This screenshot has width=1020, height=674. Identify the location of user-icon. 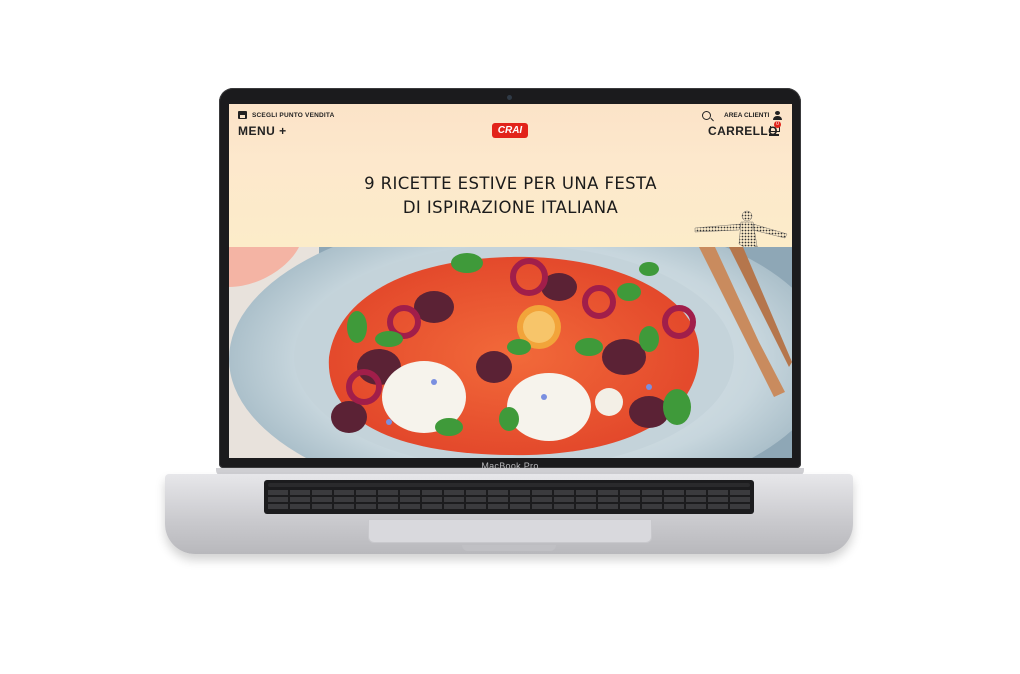
(777, 115).